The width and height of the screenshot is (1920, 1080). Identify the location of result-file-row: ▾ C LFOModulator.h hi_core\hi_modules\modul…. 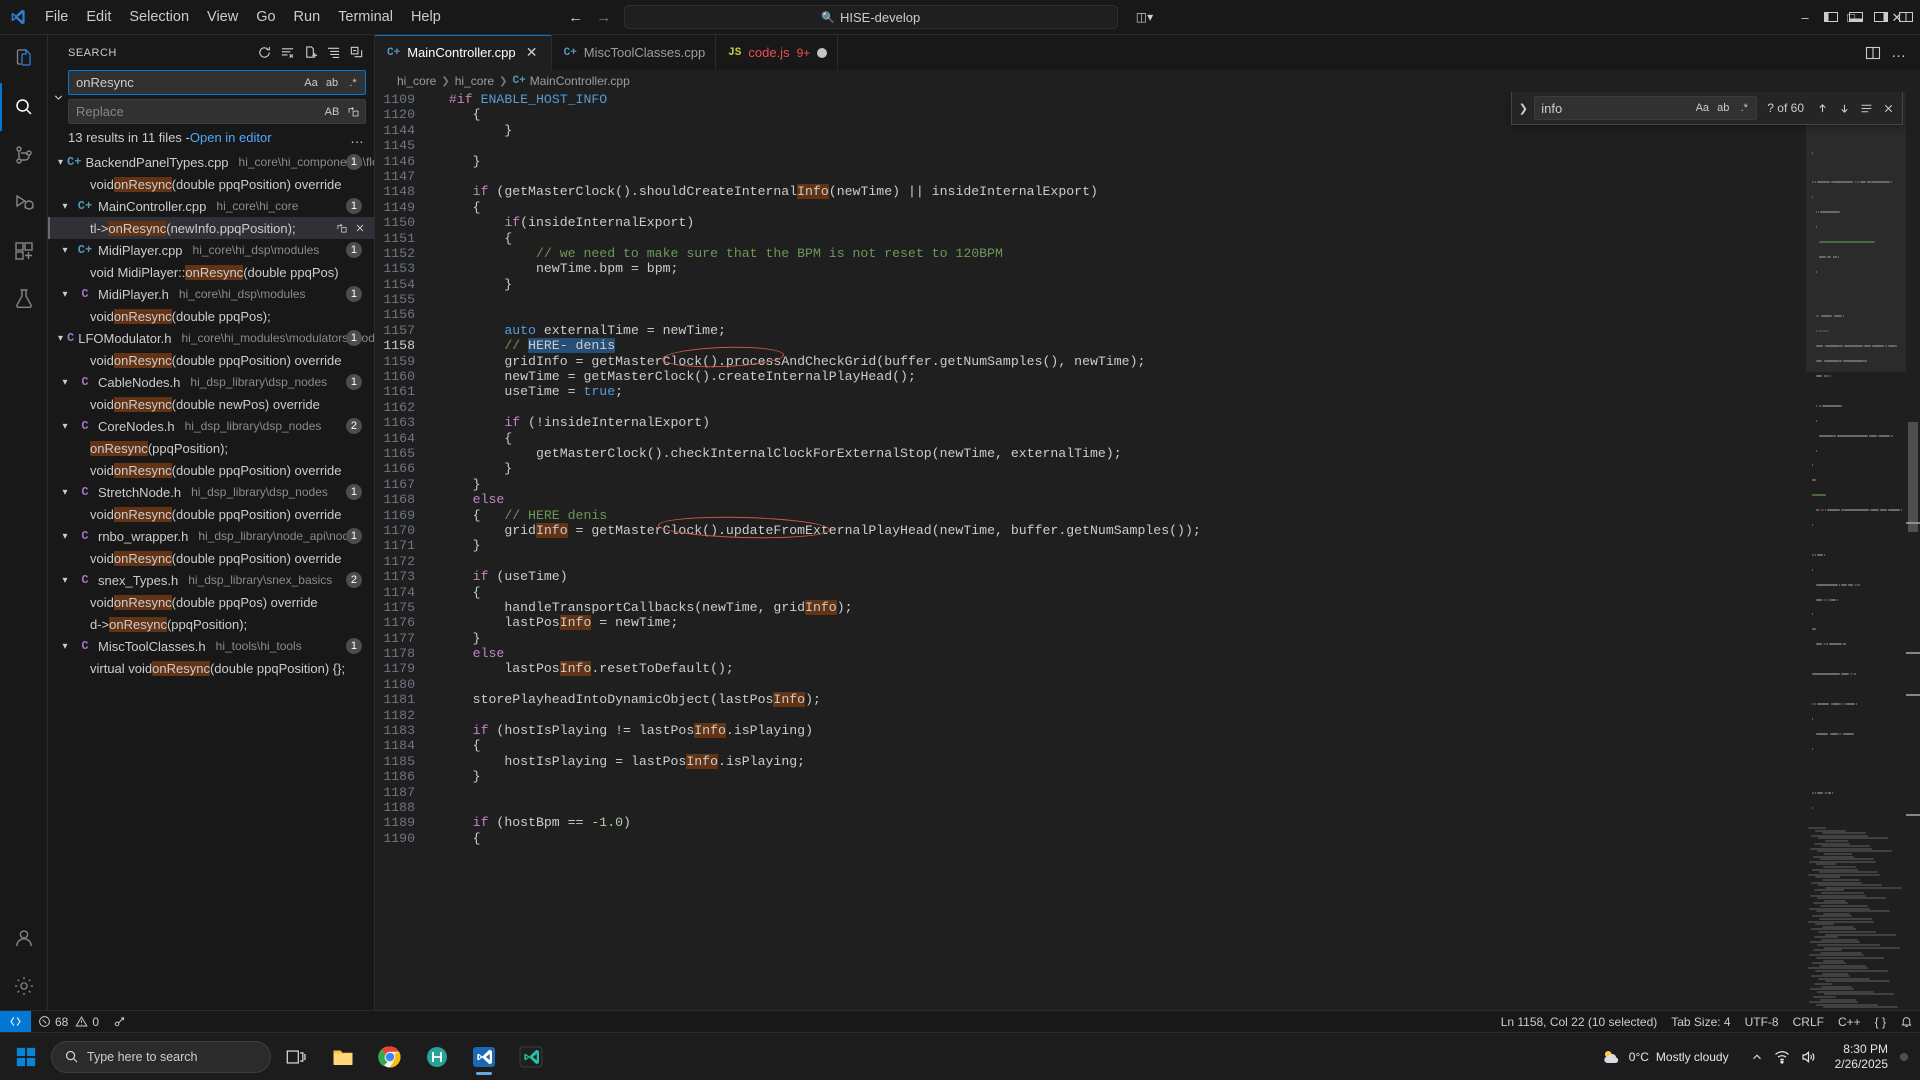
(211, 338).